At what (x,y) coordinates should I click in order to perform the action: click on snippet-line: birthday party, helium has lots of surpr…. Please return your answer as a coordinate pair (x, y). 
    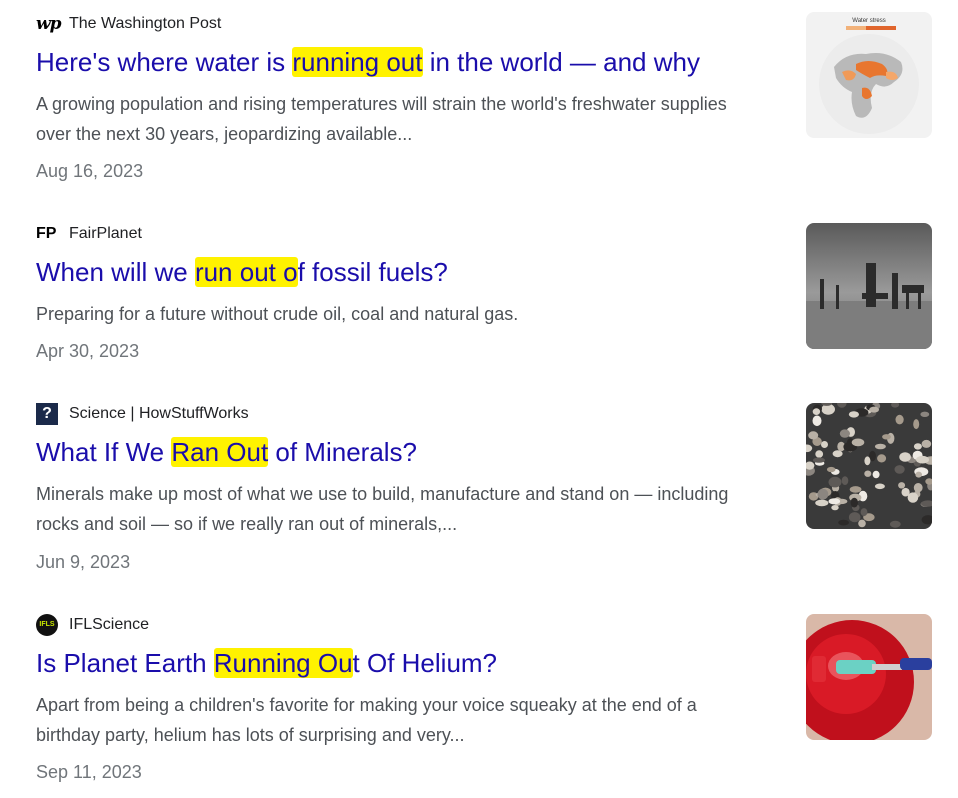
    Looking at the image, I should click on (250, 735).